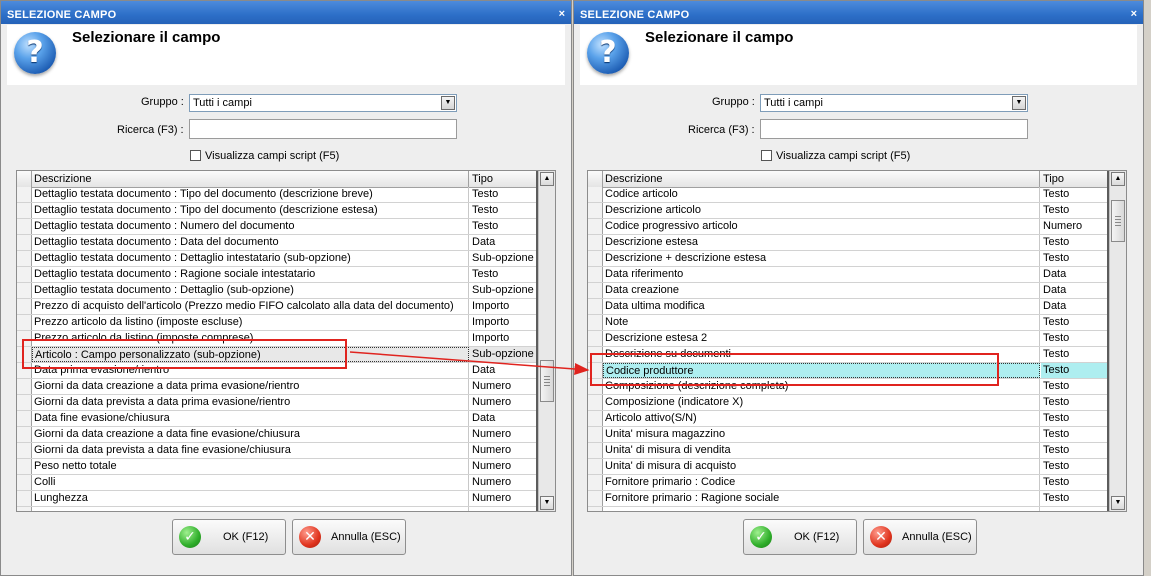  Describe the element at coordinates (849, 226) in the screenshot. I see `table-row: Codice progressivo articolo Numero` at that location.